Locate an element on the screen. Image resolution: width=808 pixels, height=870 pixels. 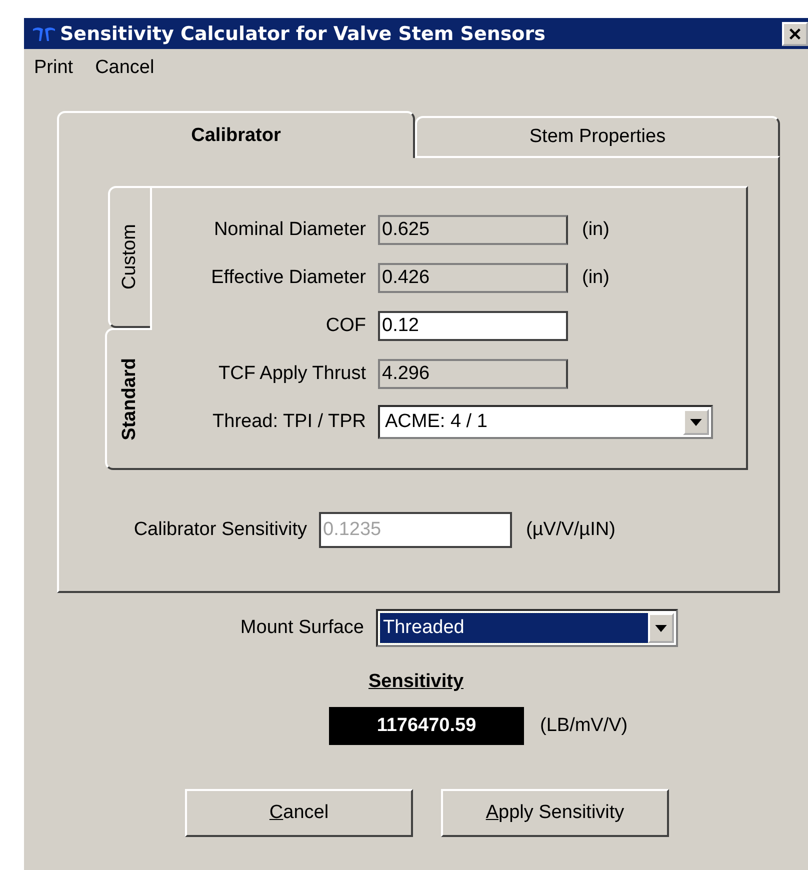
section-heading: Sensitivity is located at coordinates (416, 681).